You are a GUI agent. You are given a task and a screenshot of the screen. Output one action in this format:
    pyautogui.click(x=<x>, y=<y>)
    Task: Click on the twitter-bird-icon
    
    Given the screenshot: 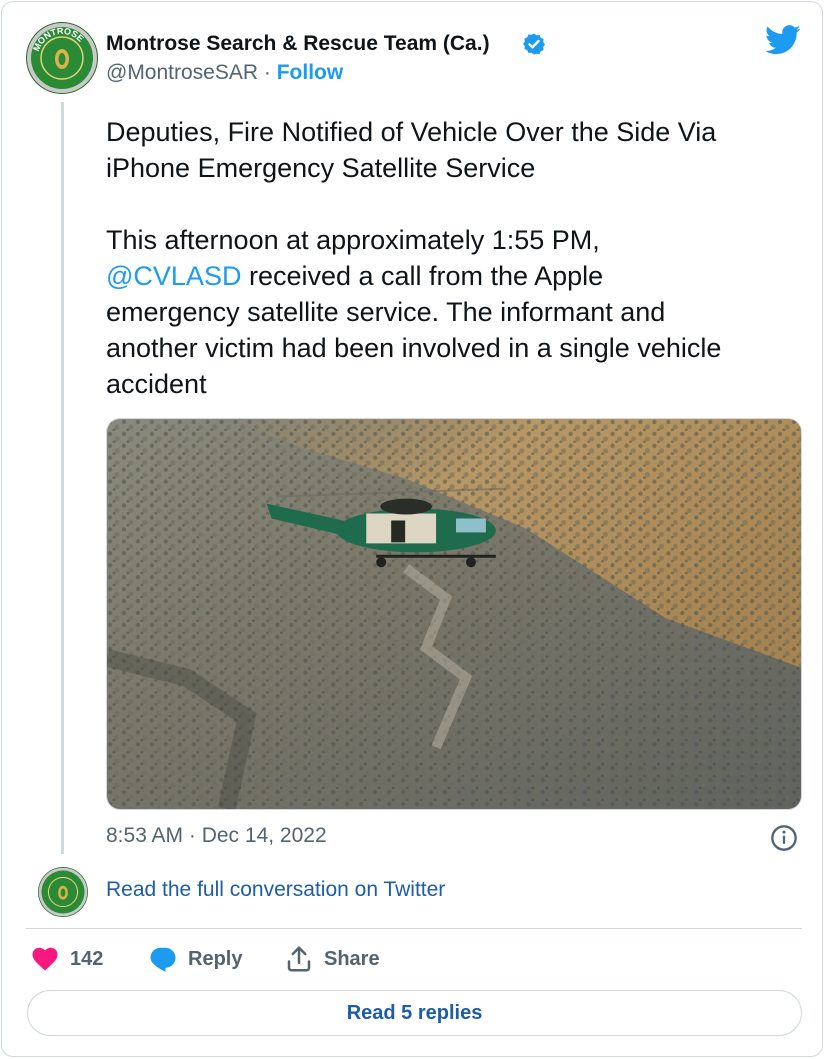 What is the action you would take?
    pyautogui.click(x=783, y=40)
    